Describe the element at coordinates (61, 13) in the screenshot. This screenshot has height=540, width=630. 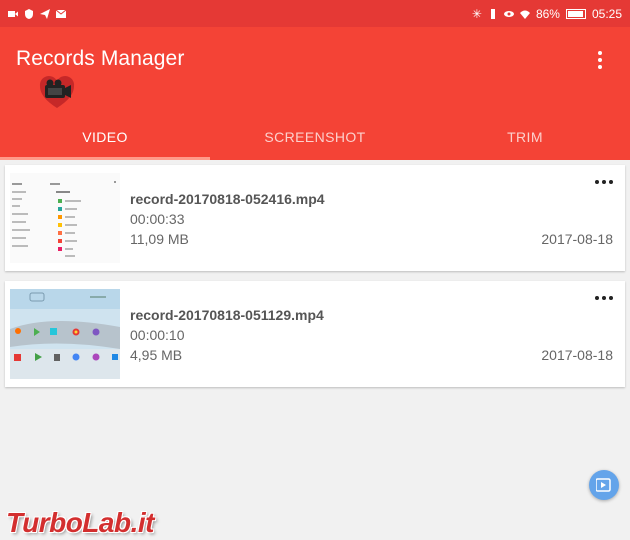
I see `mail-icon` at that location.